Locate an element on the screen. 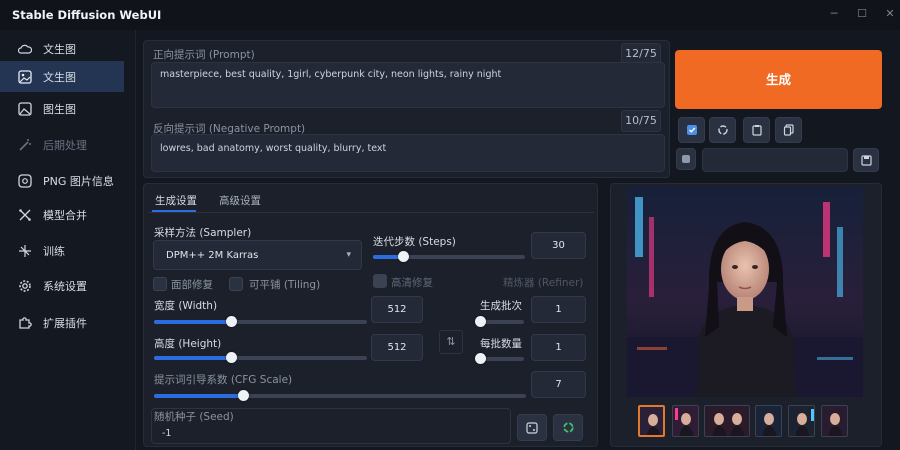 This screenshot has height=450, width=900. width-slider is located at coordinates (260, 321).